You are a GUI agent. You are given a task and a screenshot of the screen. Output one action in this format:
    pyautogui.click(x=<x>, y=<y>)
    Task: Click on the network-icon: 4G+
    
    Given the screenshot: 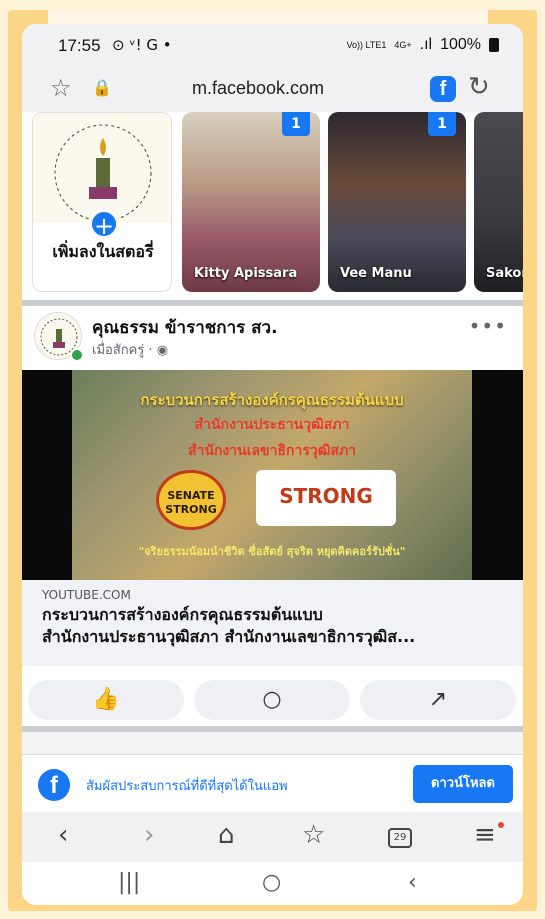 What is the action you would take?
    pyautogui.click(x=403, y=44)
    